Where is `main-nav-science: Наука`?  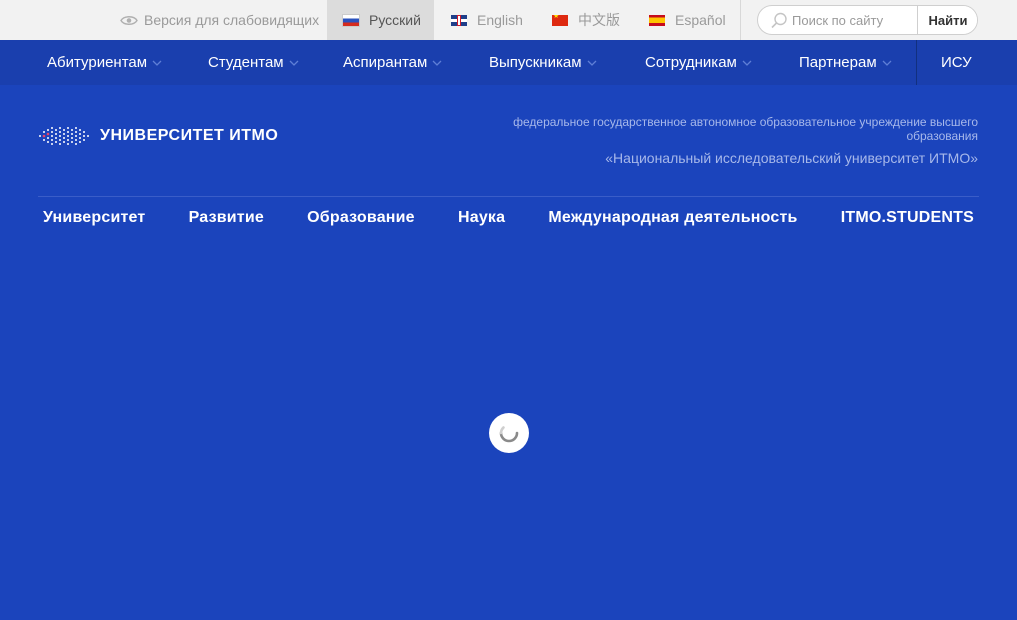 main-nav-science: Наука is located at coordinates (481, 218).